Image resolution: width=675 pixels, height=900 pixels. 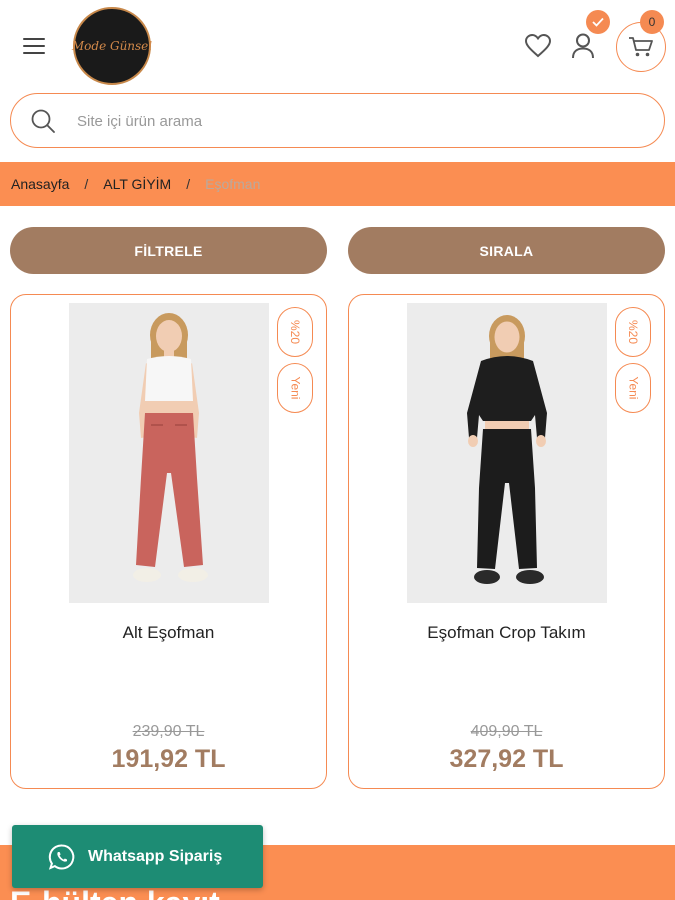 What do you see at coordinates (168, 633) in the screenshot?
I see `product-name: Alt Eşofman` at bounding box center [168, 633].